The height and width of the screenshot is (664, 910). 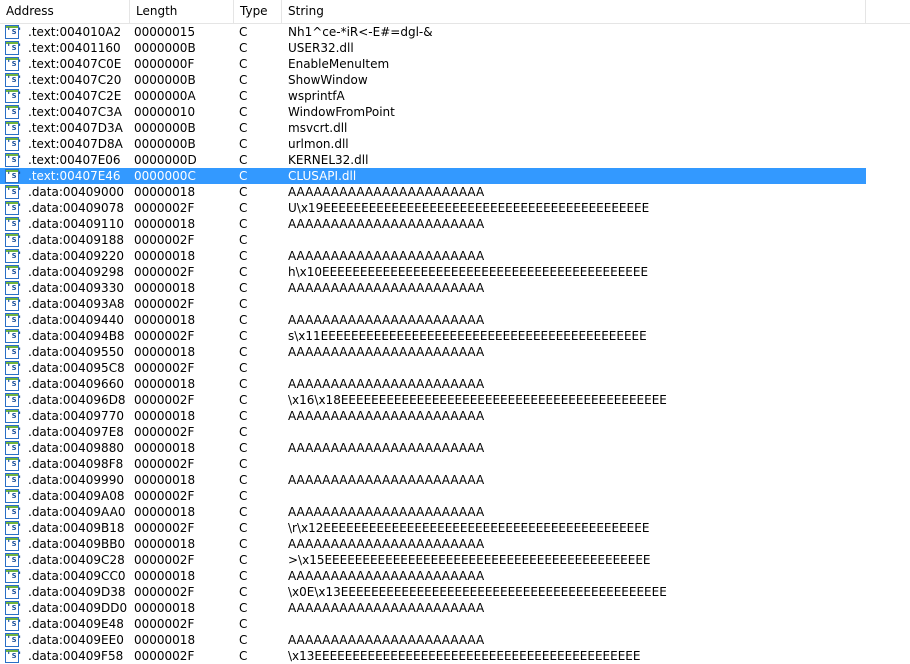 I want to click on address-cell: .data:00409AA0, so click(x=77, y=512).